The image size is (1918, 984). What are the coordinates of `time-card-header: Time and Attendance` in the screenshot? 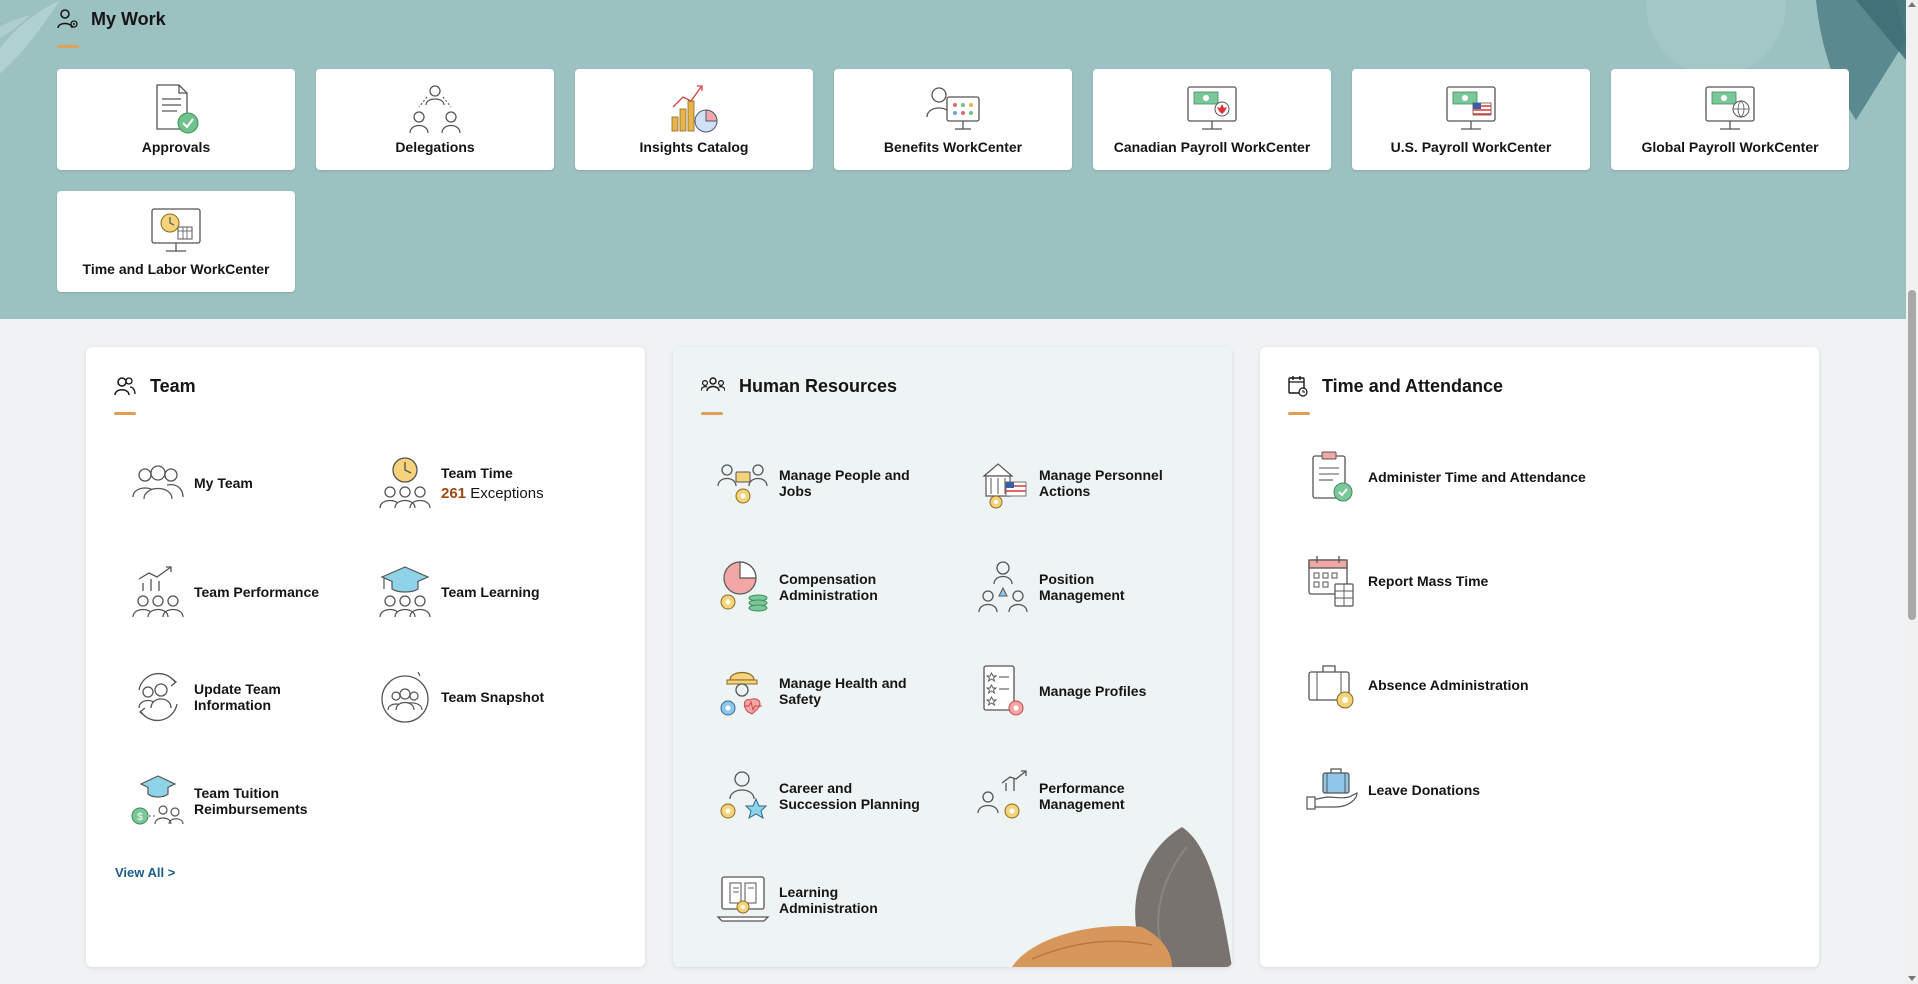 It's located at (1395, 386).